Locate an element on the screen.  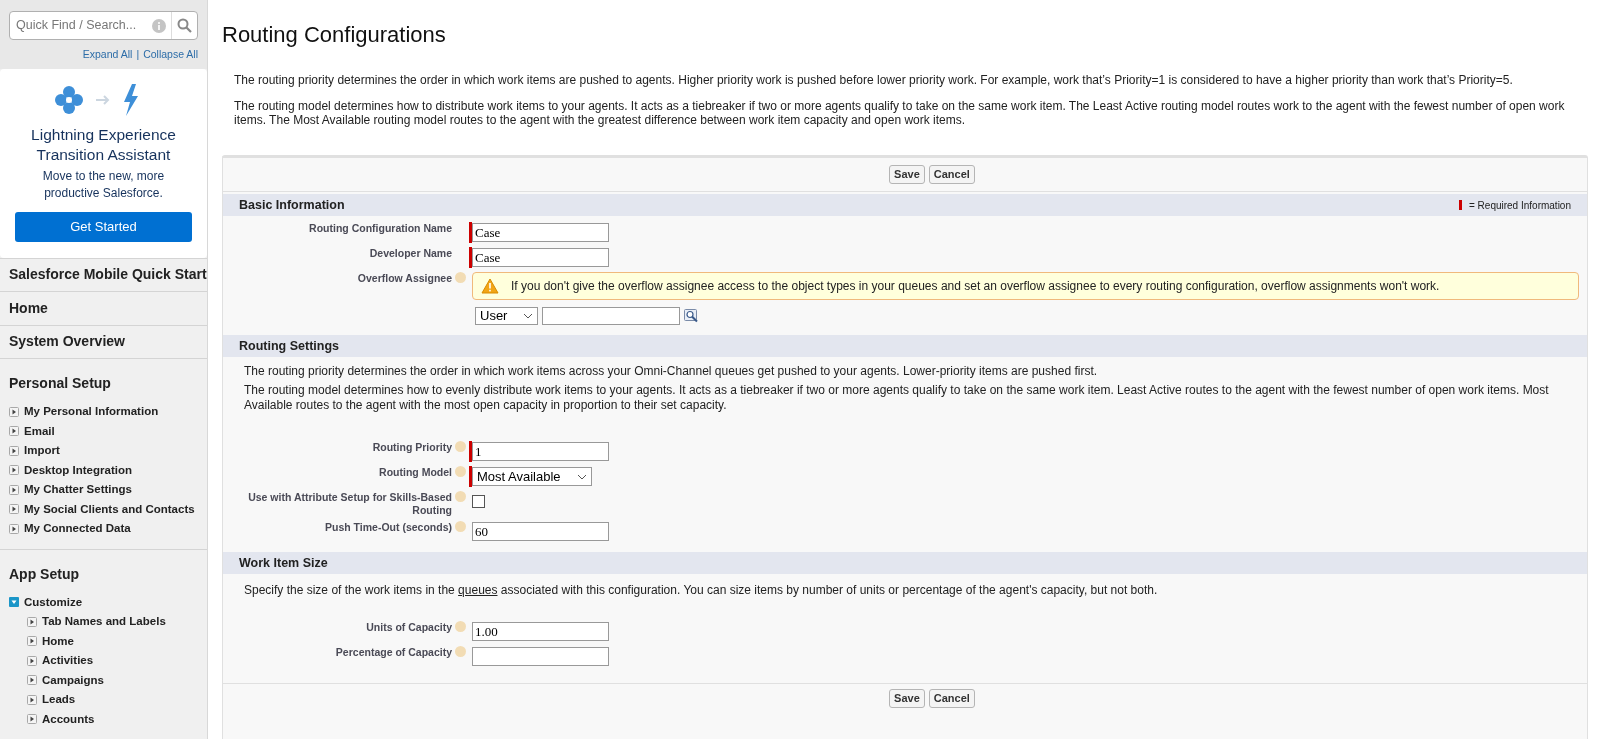
page-title: Routing Configurations is located at coordinates (334, 35).